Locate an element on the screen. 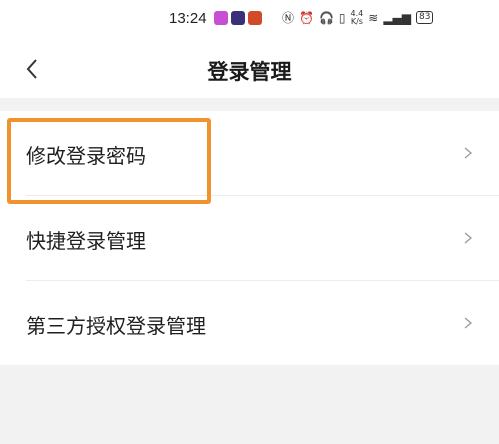 The height and width of the screenshot is (444, 499). nfc-icon: Ⓝ is located at coordinates (288, 18).